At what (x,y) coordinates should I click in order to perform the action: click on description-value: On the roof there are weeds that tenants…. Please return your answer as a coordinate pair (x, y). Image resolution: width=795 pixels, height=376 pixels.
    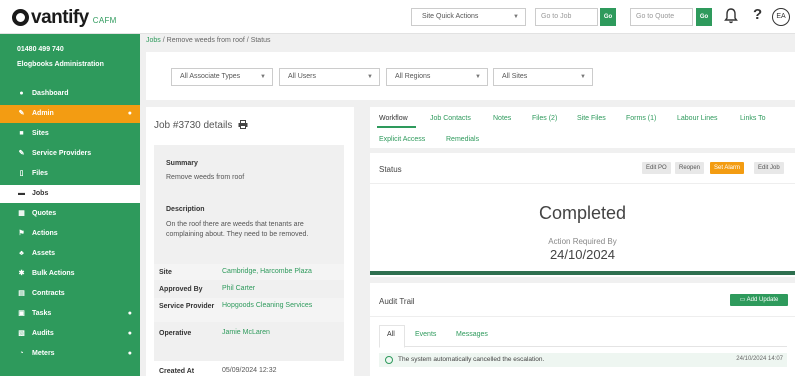
    Looking at the image, I should click on (237, 229).